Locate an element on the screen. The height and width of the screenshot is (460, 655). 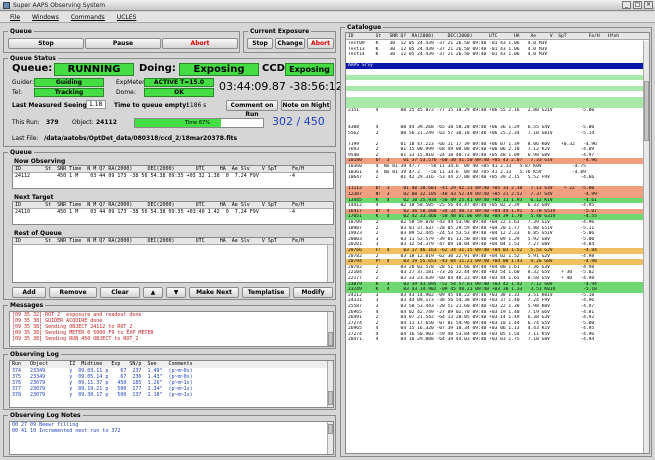
doing-label: Doing: is located at coordinates (157, 68).